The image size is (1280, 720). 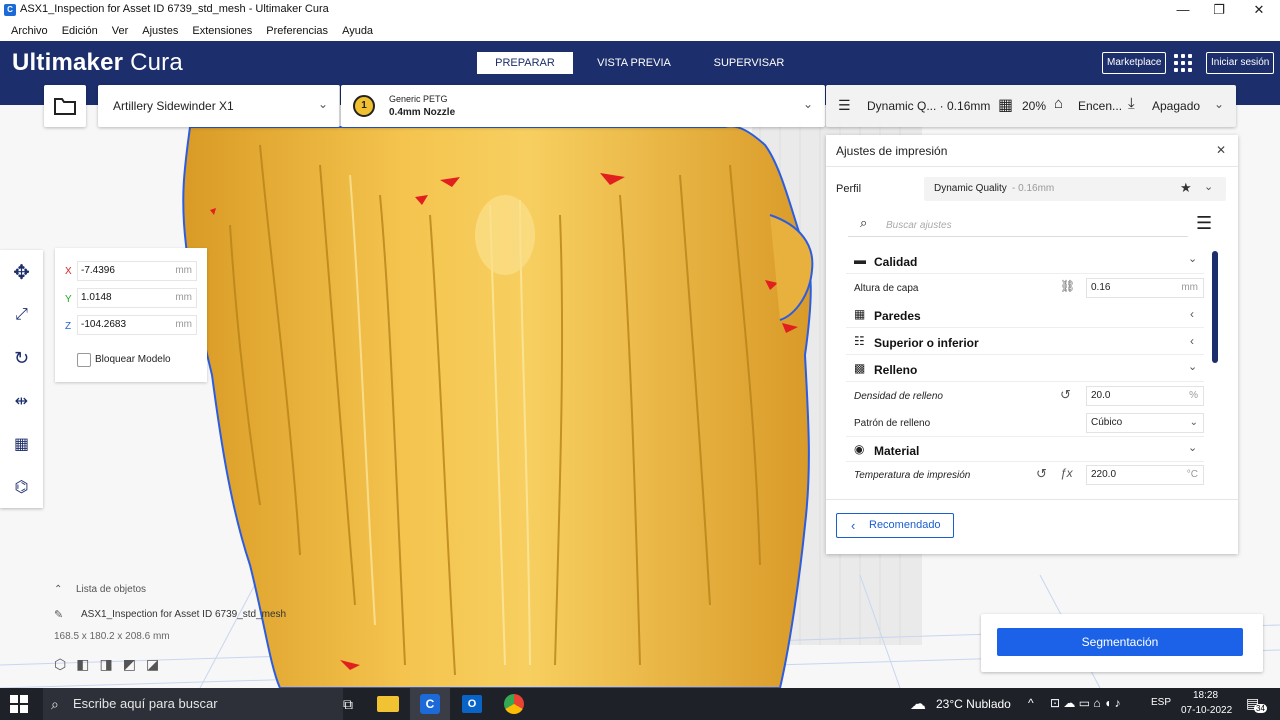 I want to click on menu-extensiones: Extensiones, so click(x=222, y=31).